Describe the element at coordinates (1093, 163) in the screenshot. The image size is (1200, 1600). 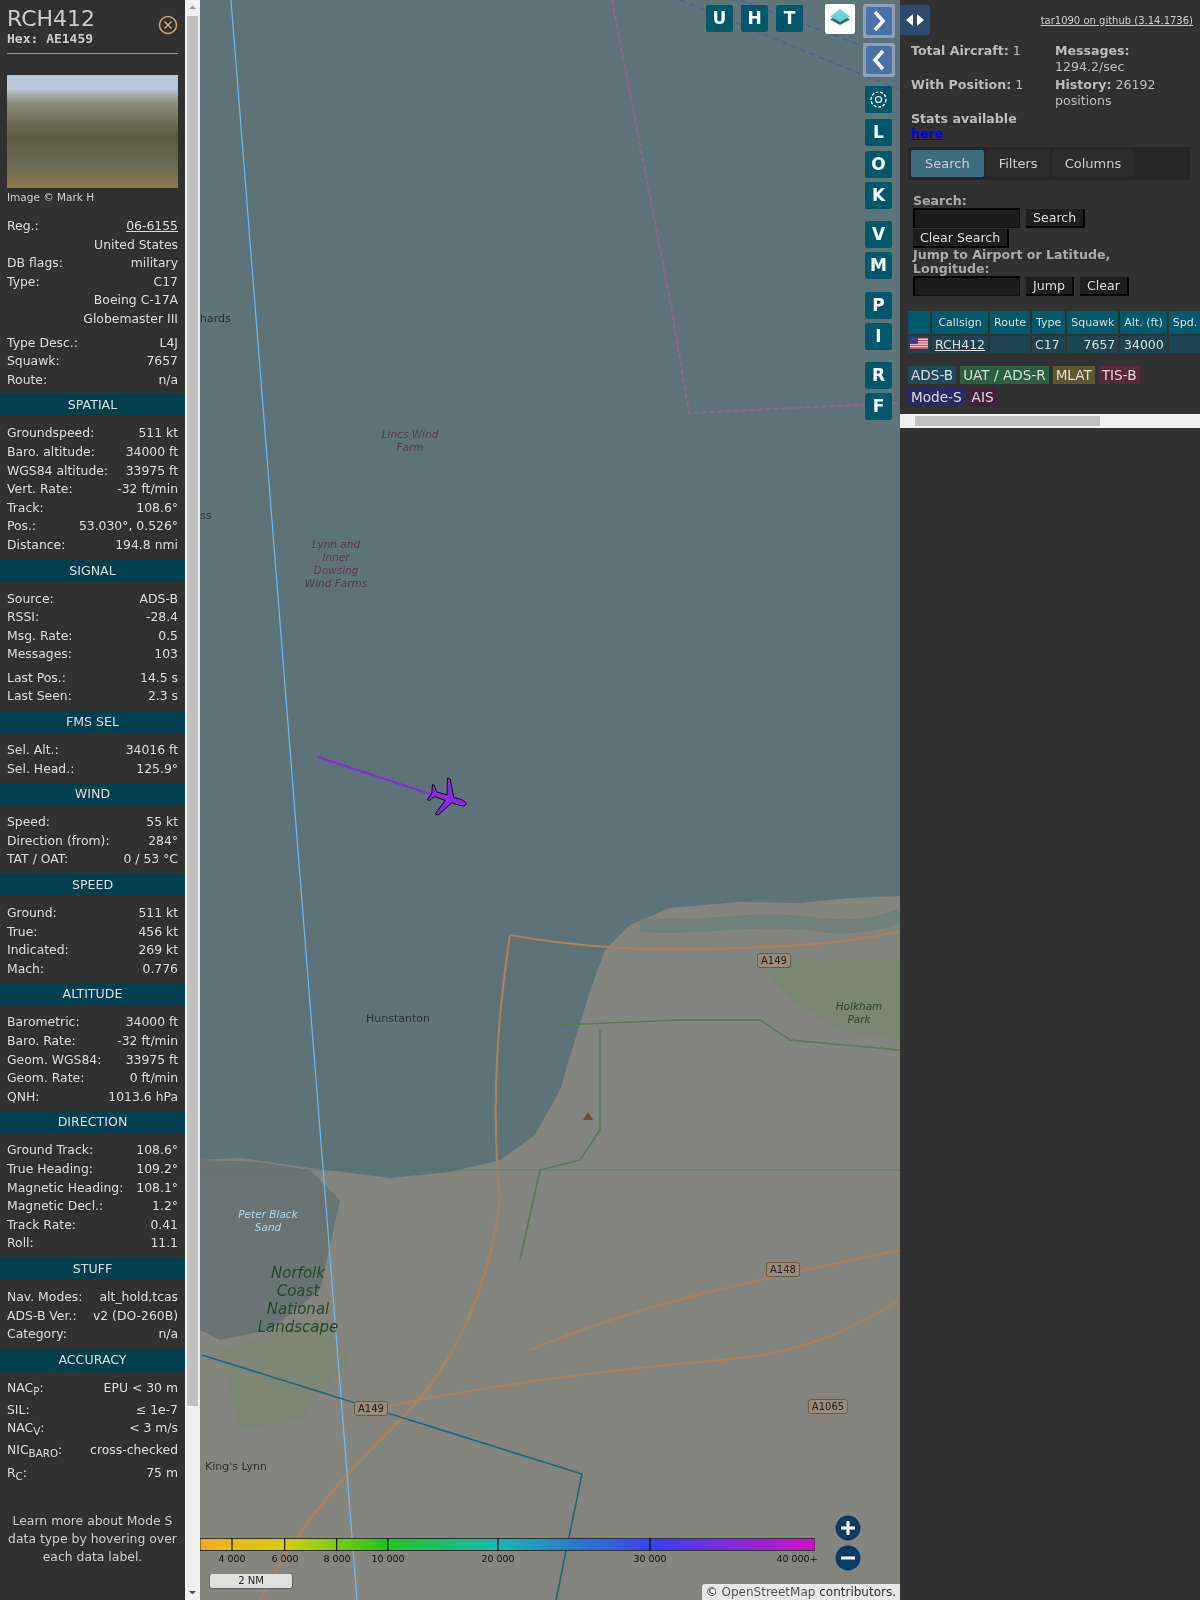
I see `tab: Columns` at that location.